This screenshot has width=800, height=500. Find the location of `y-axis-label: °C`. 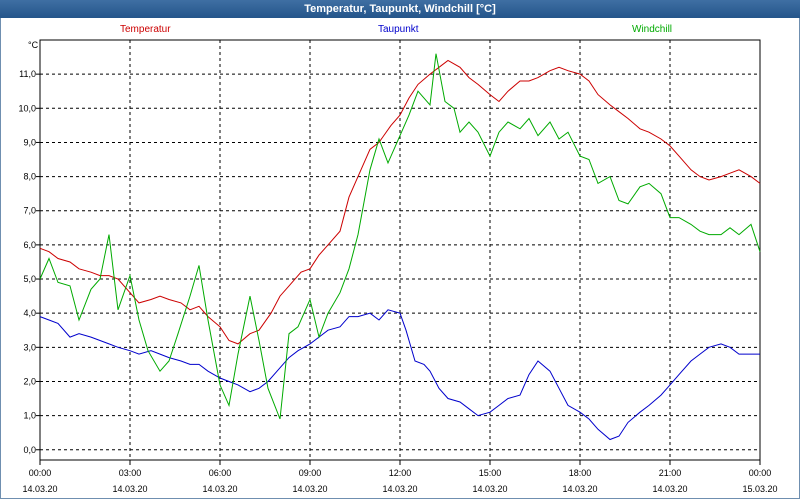

y-axis-label: °C is located at coordinates (33, 45).